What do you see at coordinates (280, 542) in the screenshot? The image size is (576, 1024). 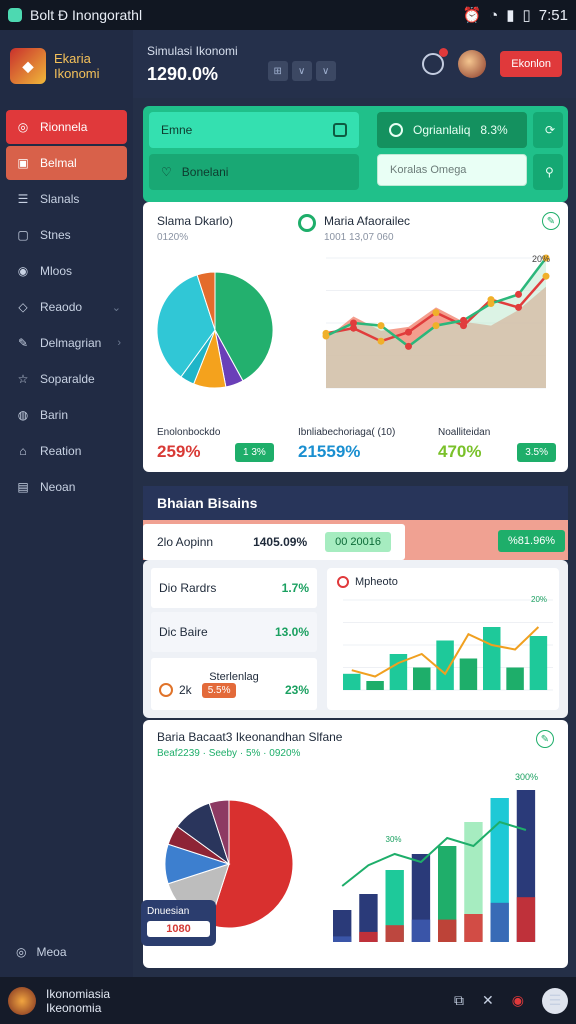 I see `tab-value: 1405.09%` at bounding box center [280, 542].